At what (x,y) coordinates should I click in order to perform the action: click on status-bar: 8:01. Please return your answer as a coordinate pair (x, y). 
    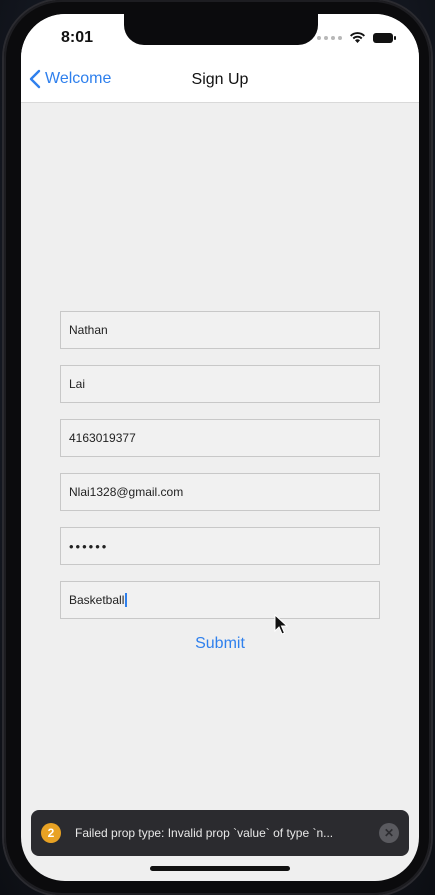
    Looking at the image, I should click on (220, 40).